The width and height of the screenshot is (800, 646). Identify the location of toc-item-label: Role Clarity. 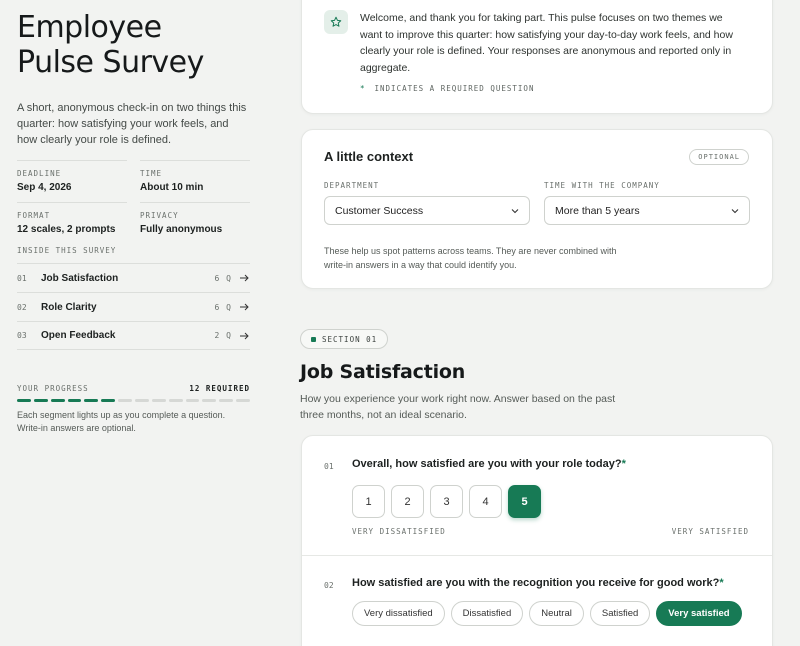
(69, 307).